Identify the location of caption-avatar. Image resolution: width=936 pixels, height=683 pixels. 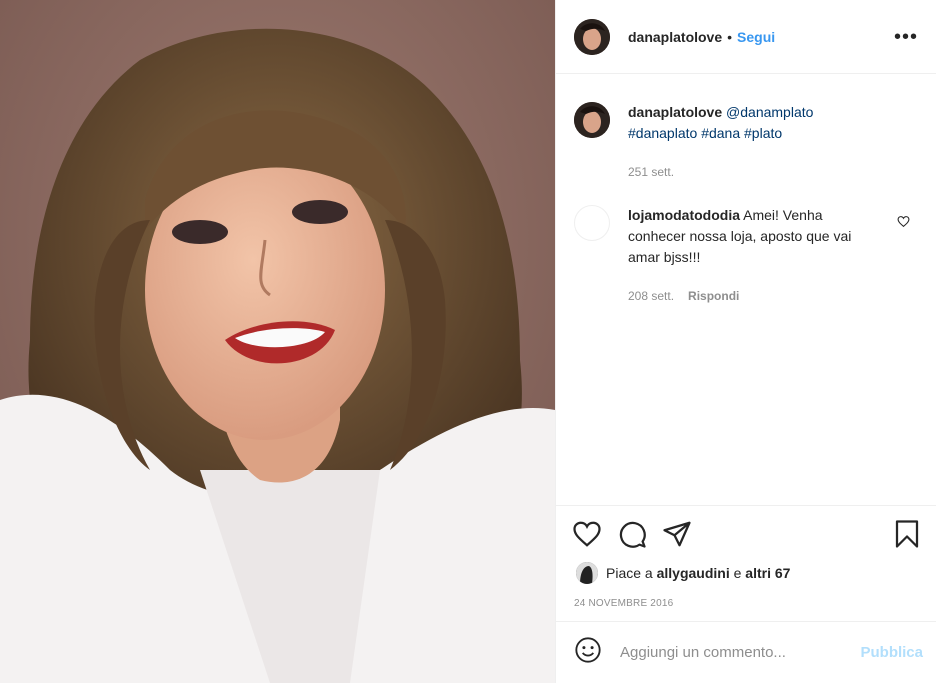
(592, 120).